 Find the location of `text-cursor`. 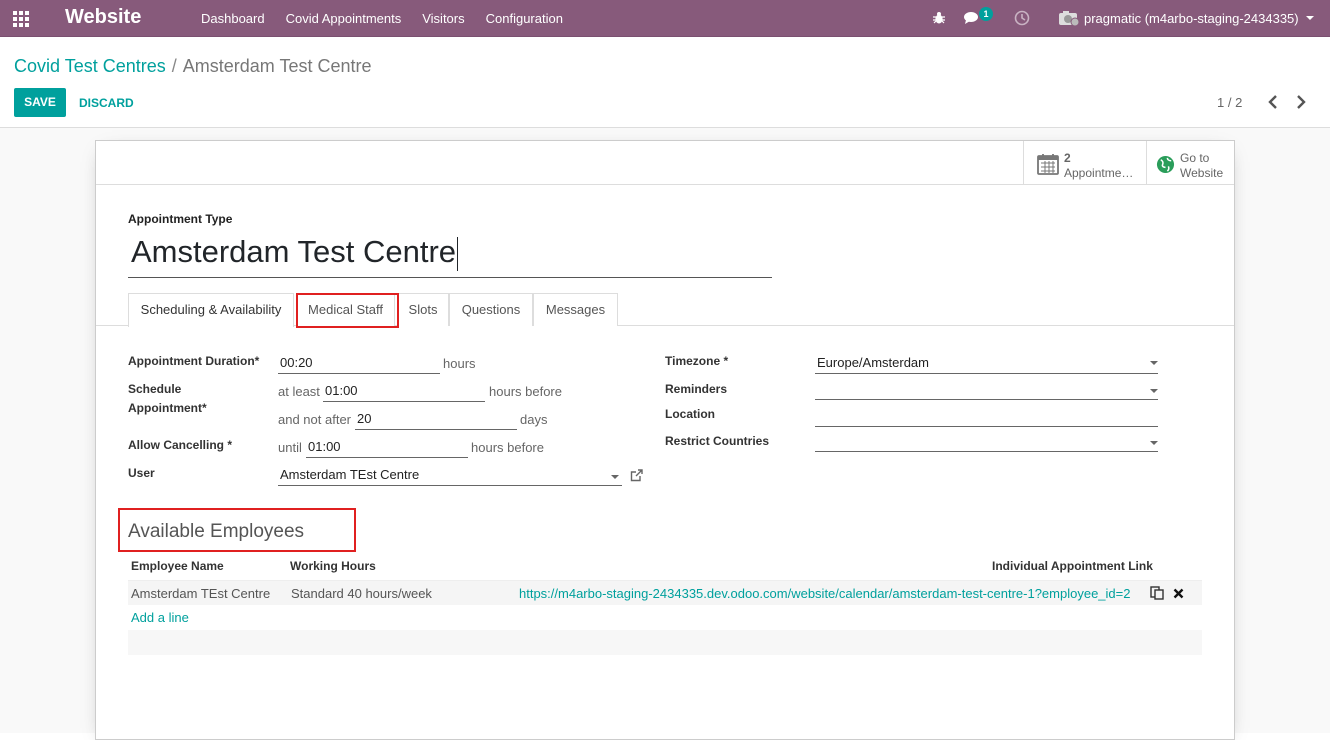

text-cursor is located at coordinates (458, 253).